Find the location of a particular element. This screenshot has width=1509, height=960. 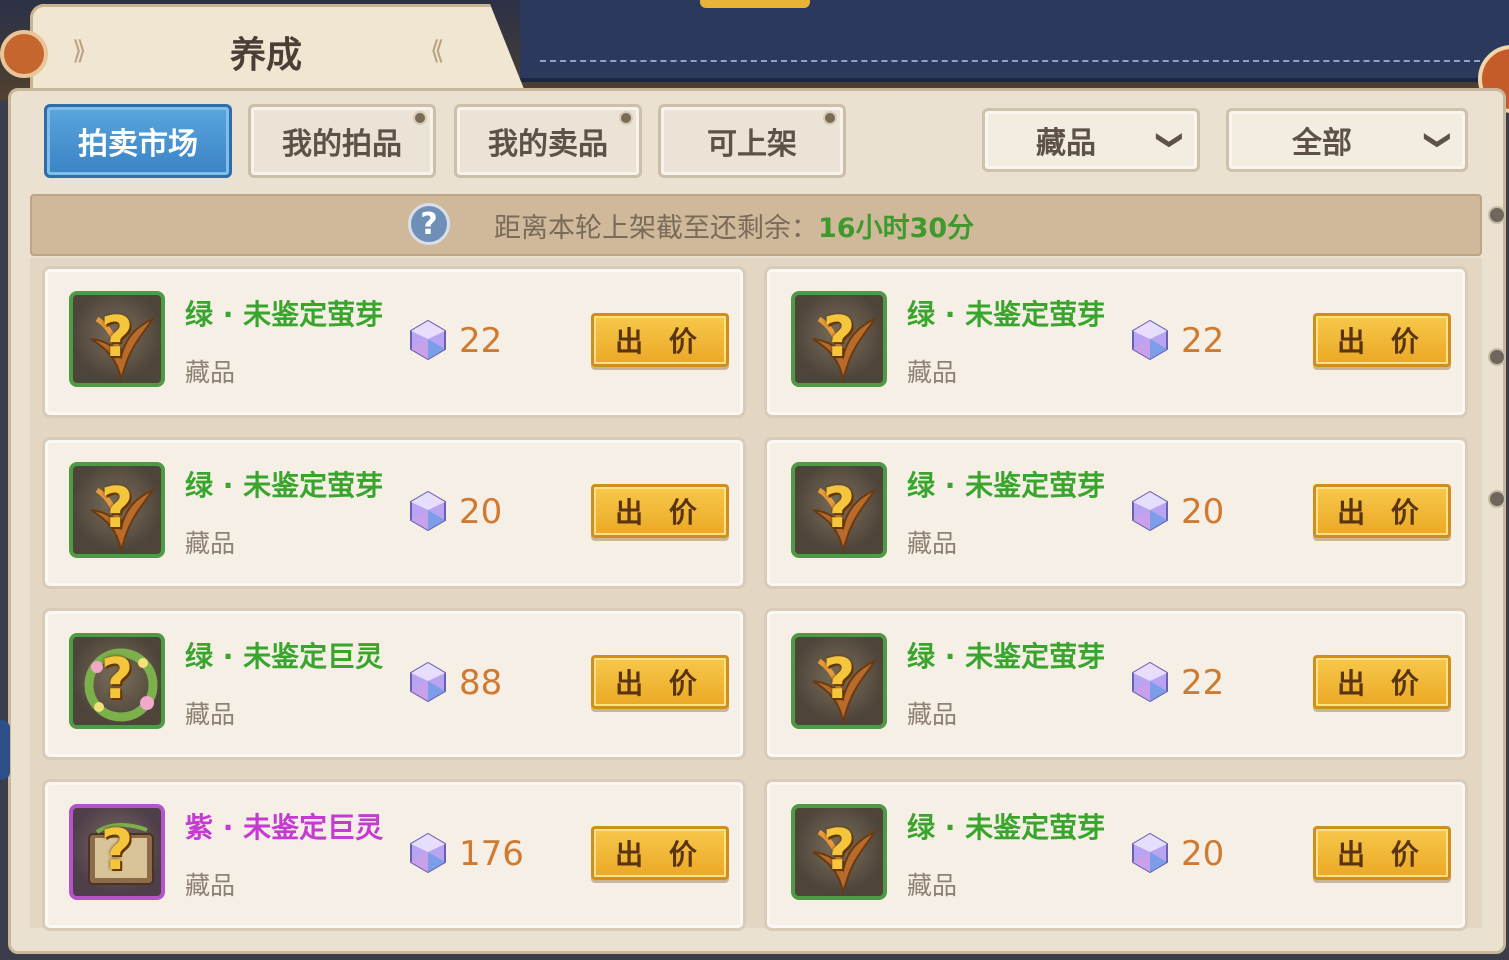

tab-label: 我的卖品 is located at coordinates (548, 144).